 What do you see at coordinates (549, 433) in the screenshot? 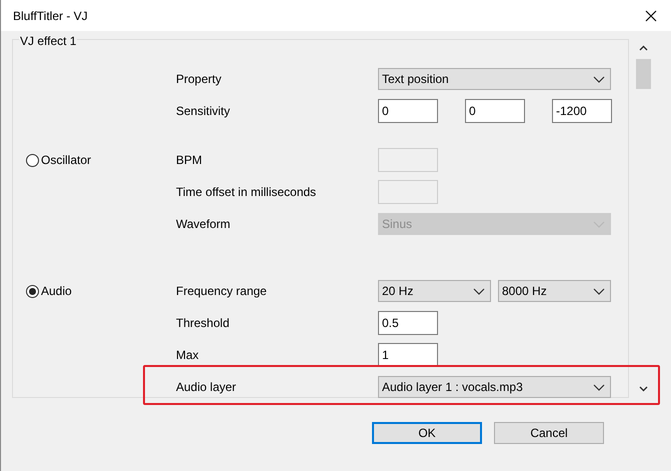
I see `dialog-button: Cancel` at bounding box center [549, 433].